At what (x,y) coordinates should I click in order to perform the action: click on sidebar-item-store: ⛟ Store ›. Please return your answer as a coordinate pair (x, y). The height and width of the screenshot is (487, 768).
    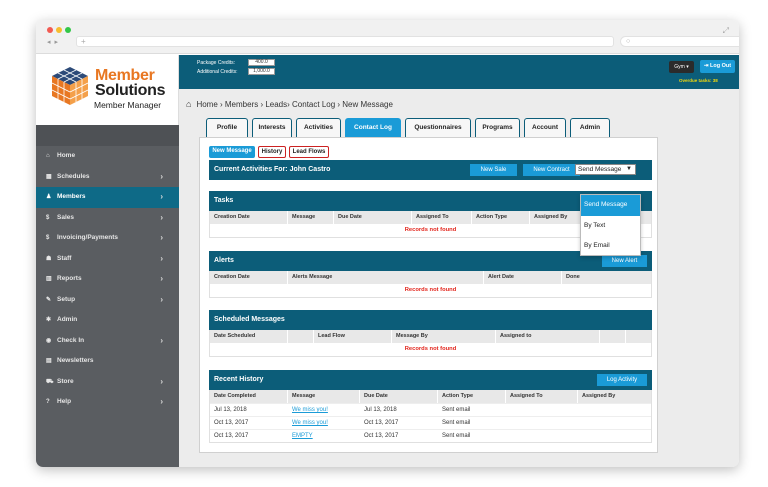
    Looking at the image, I should click on (107, 382).